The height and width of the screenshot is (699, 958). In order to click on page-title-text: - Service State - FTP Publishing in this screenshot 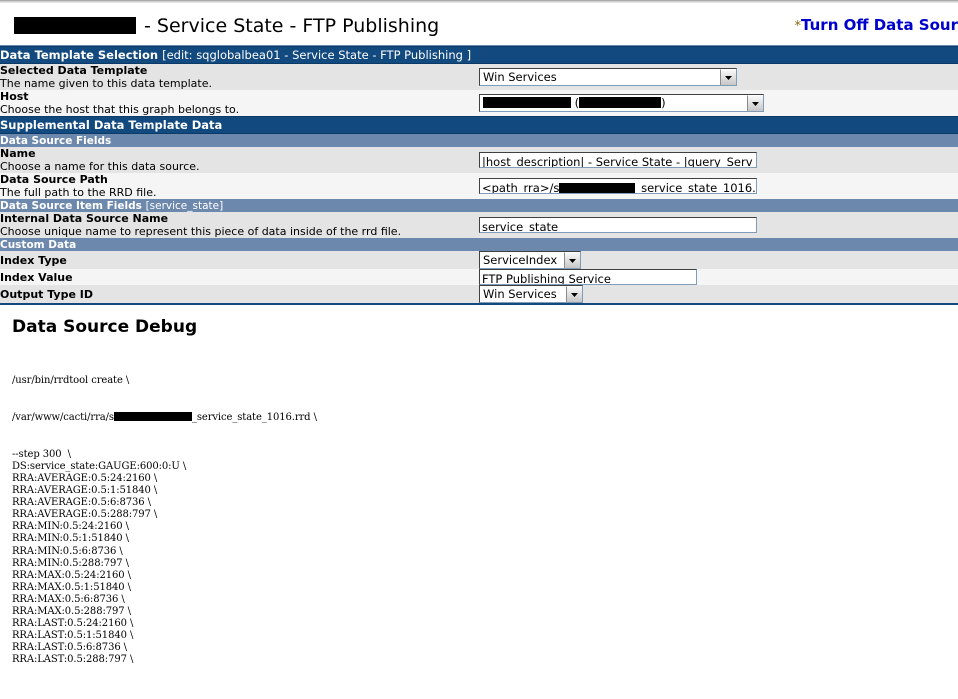, I will do `click(289, 26)`.